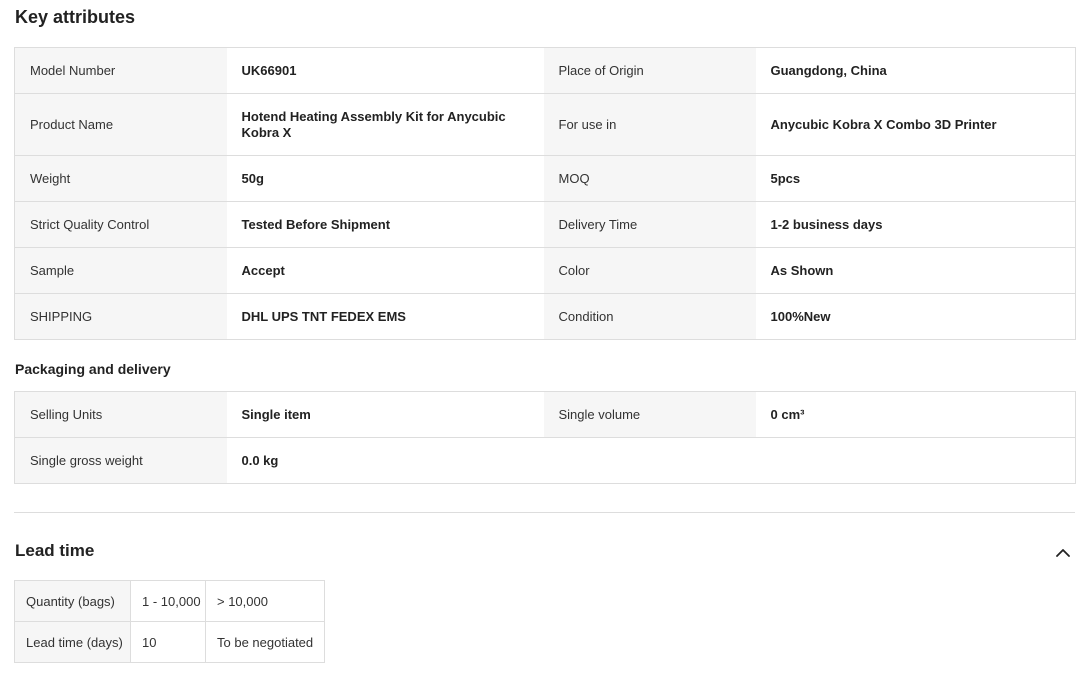 The width and height of the screenshot is (1080, 674). What do you see at coordinates (649, 414) in the screenshot?
I see `attribute-label: Single volume` at bounding box center [649, 414].